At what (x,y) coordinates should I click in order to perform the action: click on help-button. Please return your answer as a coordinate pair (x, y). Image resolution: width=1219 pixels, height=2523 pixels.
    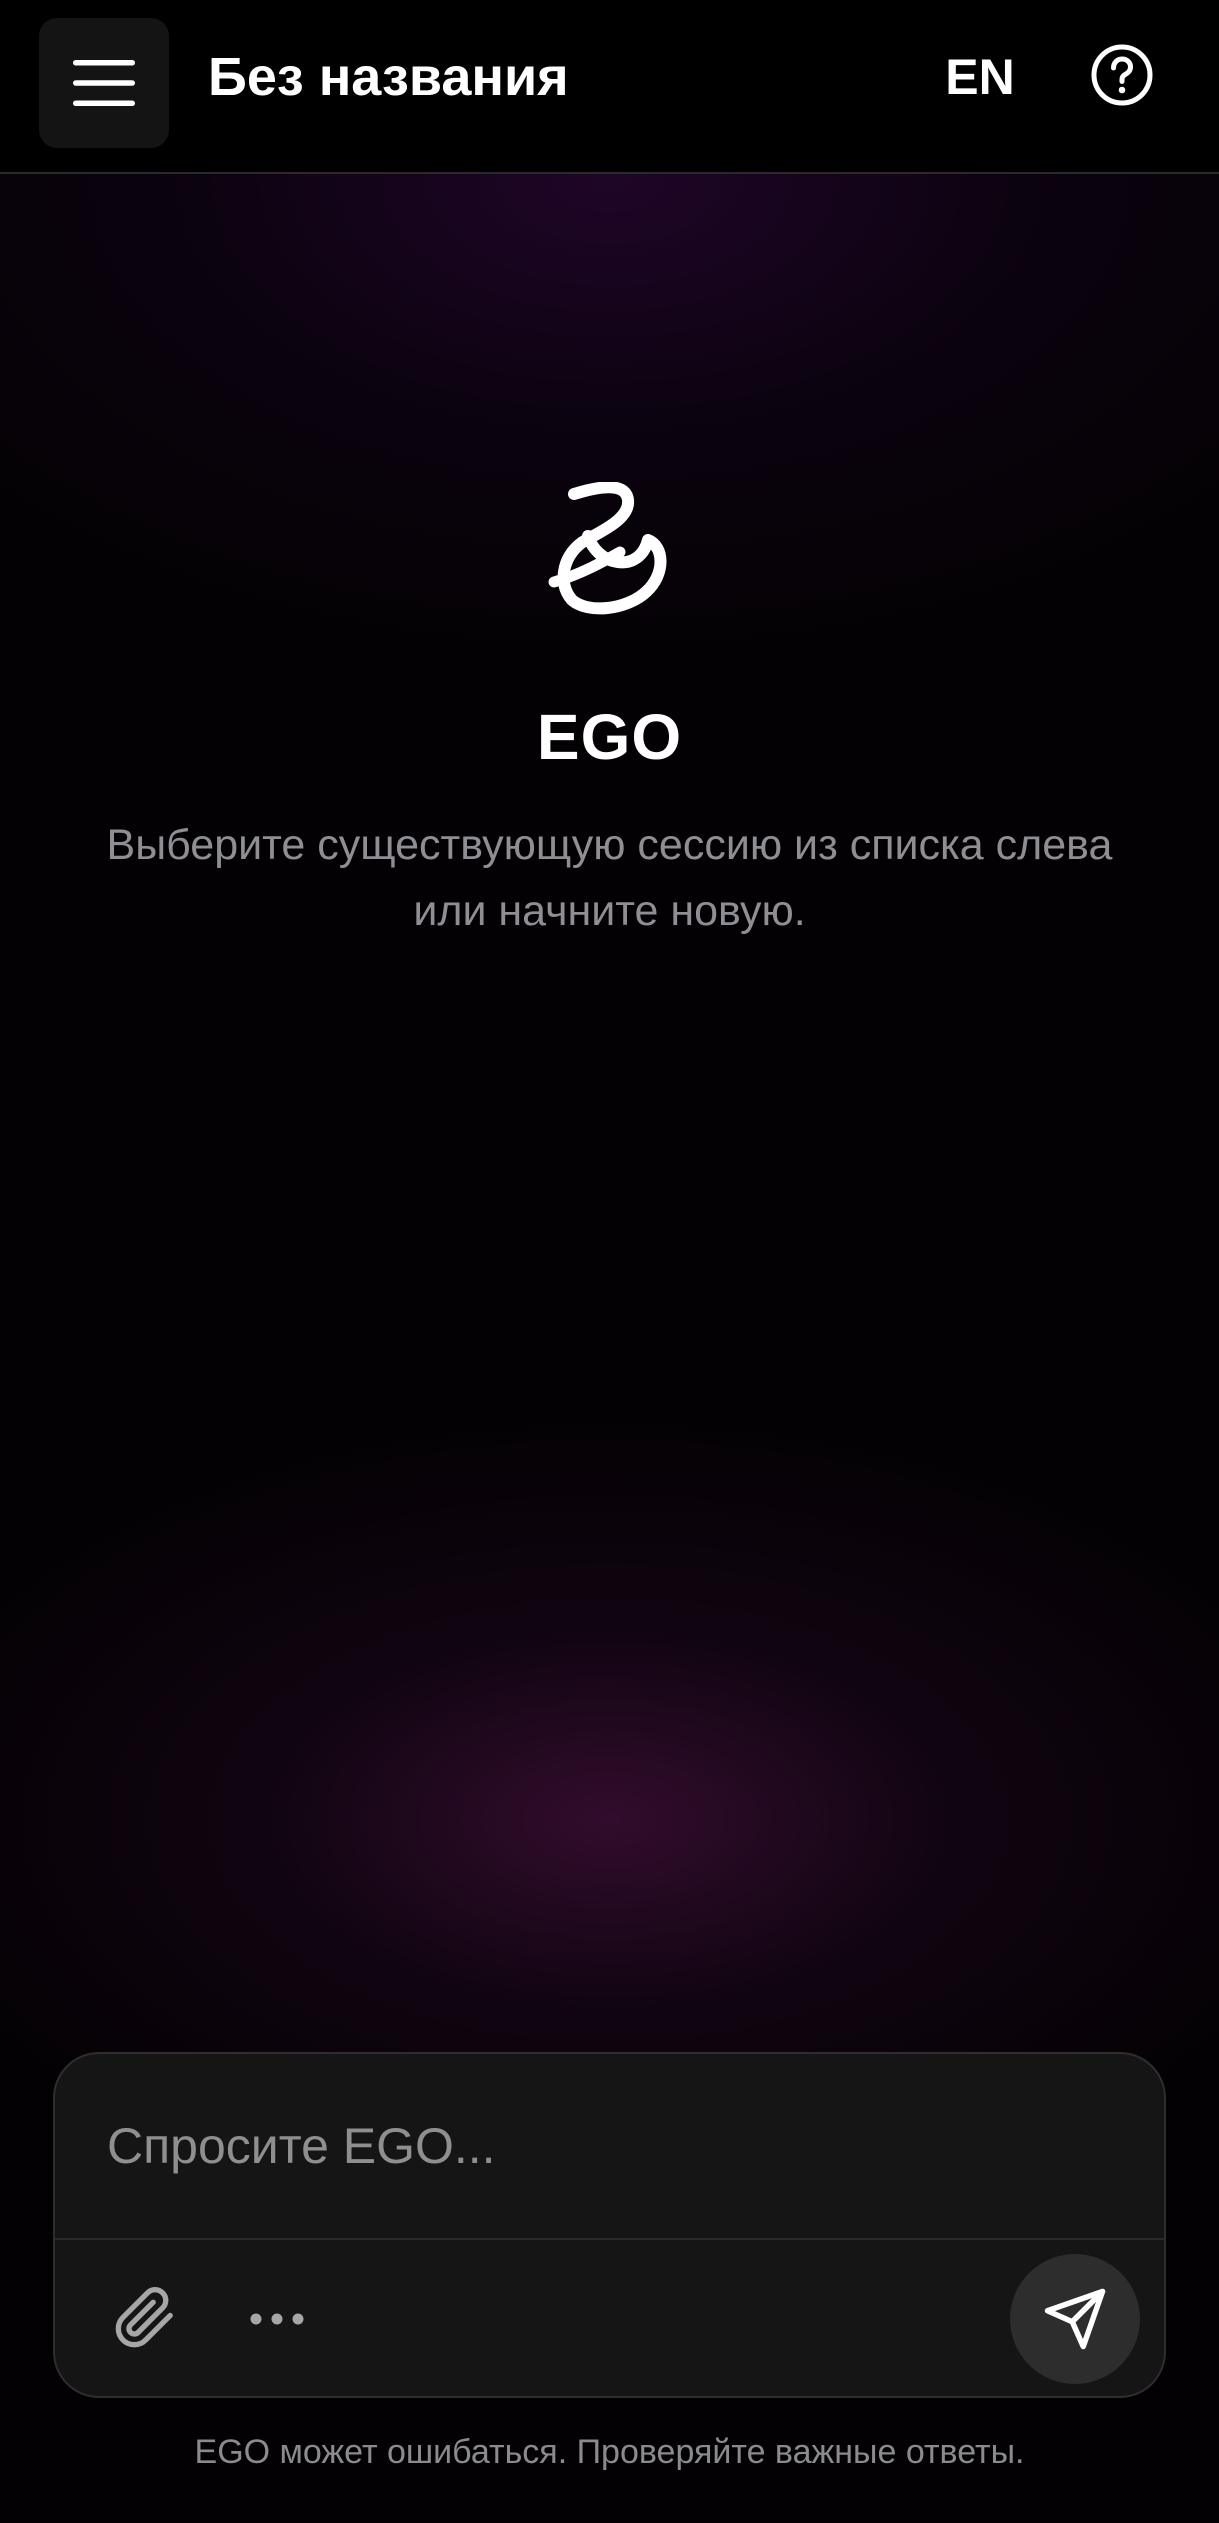
    Looking at the image, I should click on (1122, 75).